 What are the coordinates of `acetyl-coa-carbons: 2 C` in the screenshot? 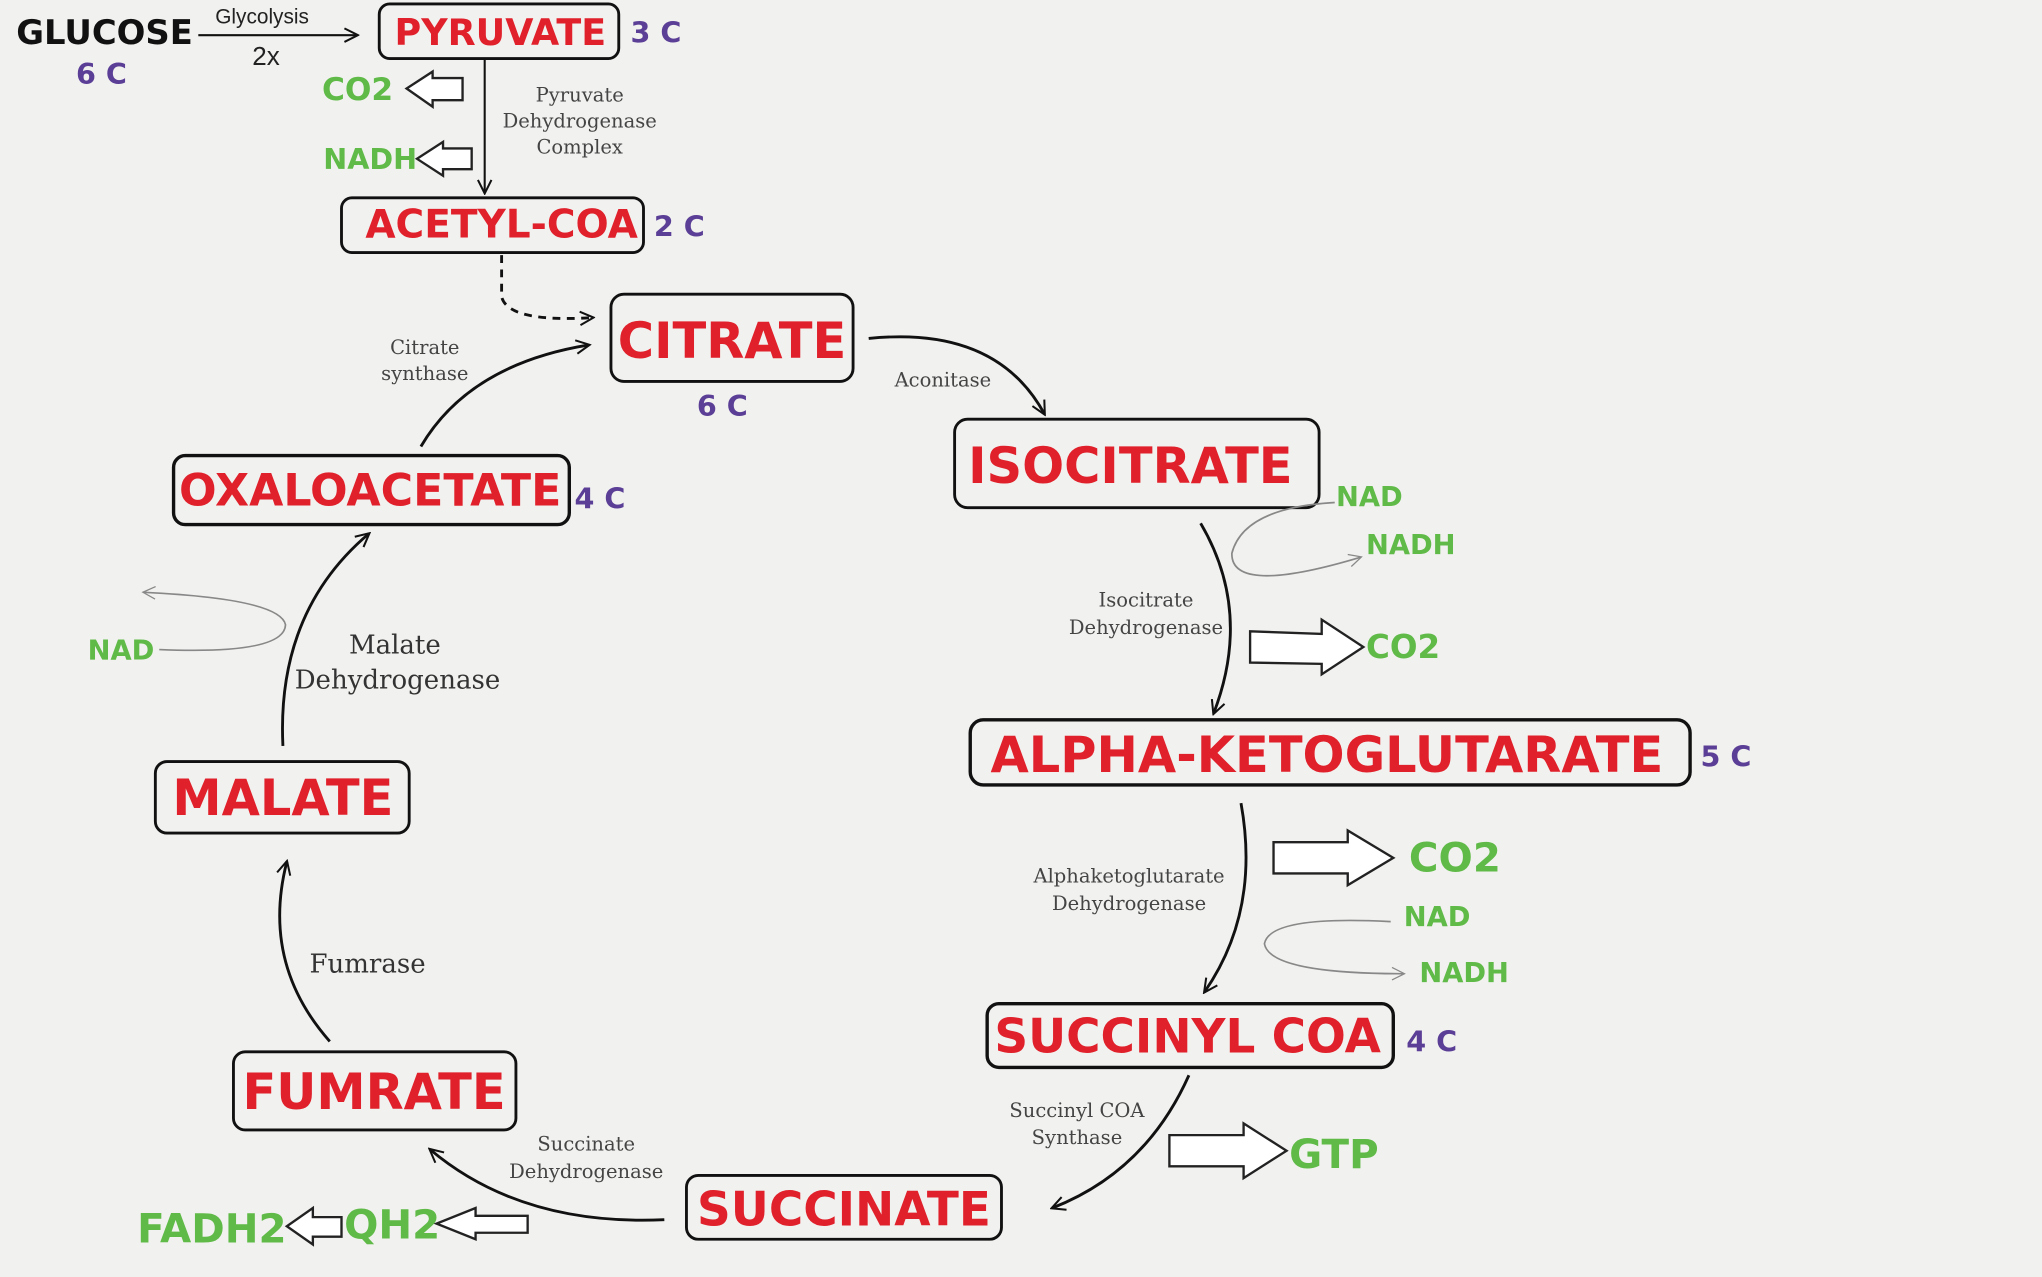 It's located at (679, 227).